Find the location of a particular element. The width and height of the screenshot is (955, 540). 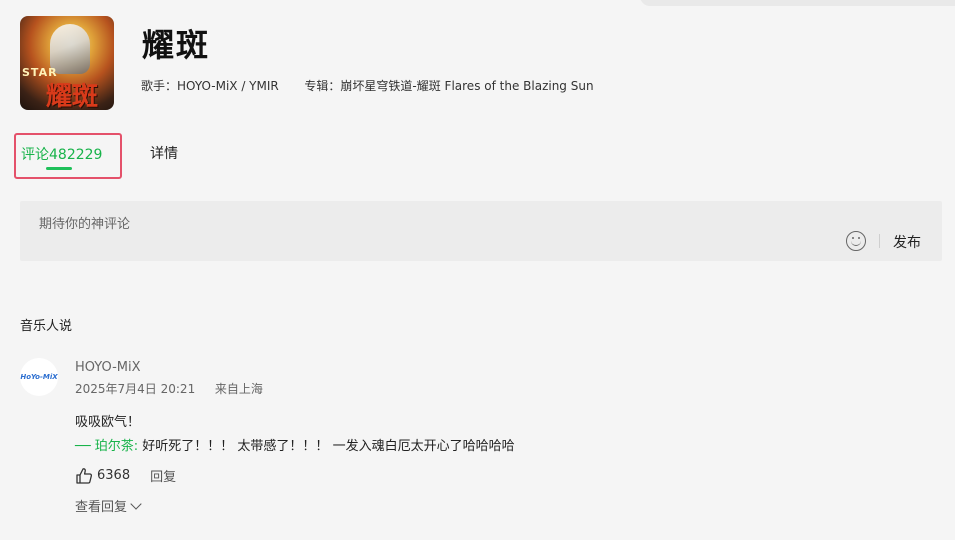

thumbs-up-icon is located at coordinates (84, 476).